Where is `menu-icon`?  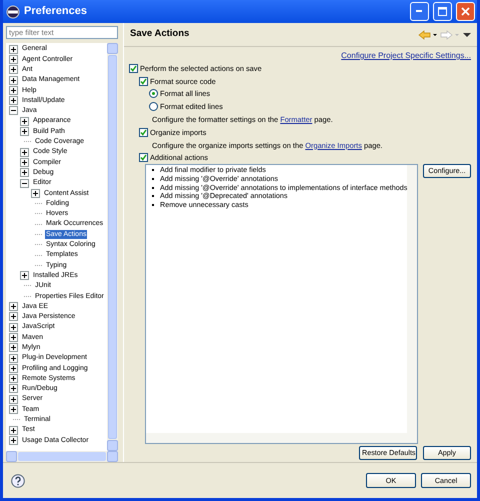
menu-icon is located at coordinates (467, 35).